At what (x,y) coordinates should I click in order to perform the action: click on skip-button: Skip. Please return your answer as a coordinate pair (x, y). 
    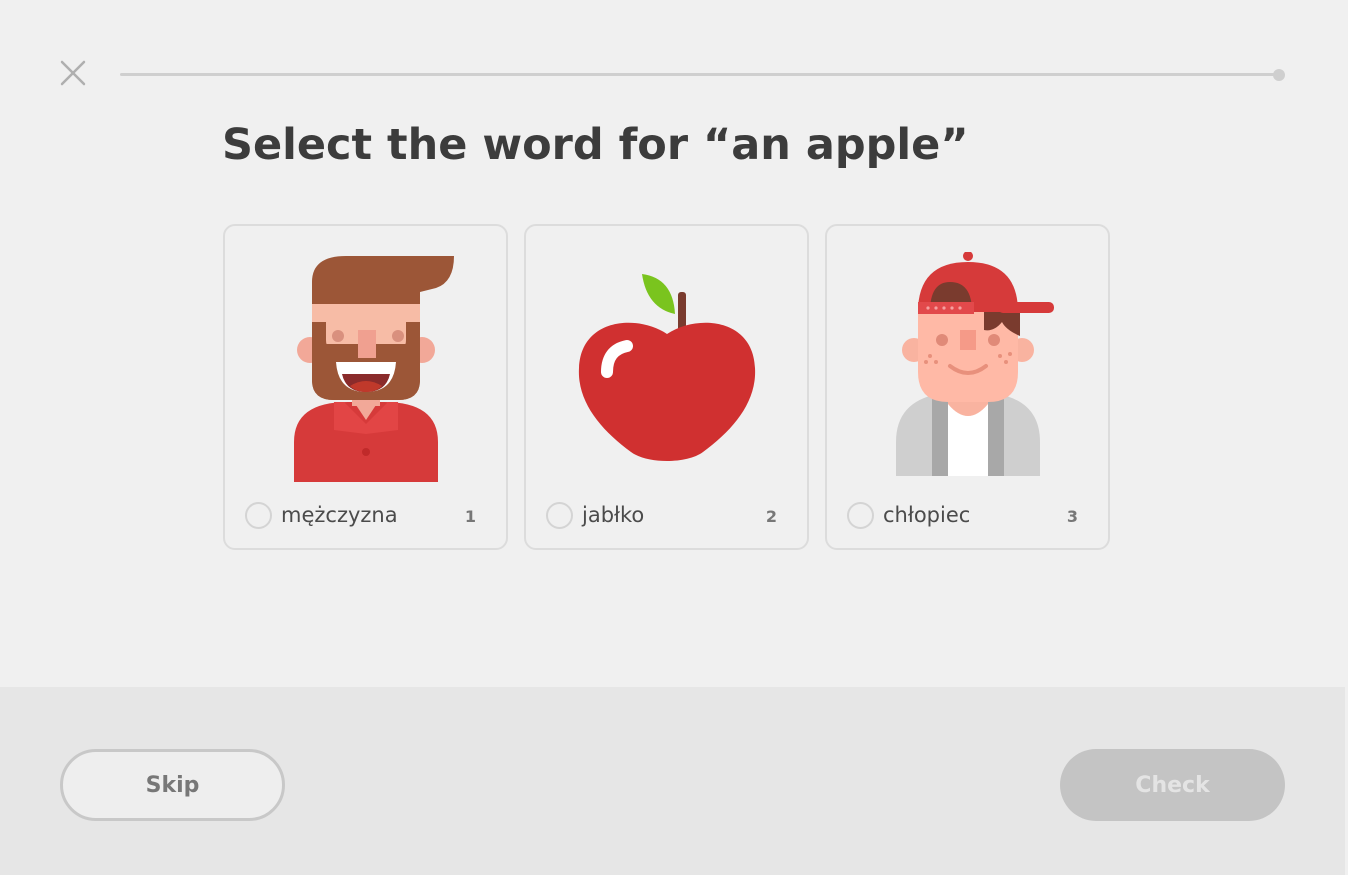
    Looking at the image, I should click on (172, 785).